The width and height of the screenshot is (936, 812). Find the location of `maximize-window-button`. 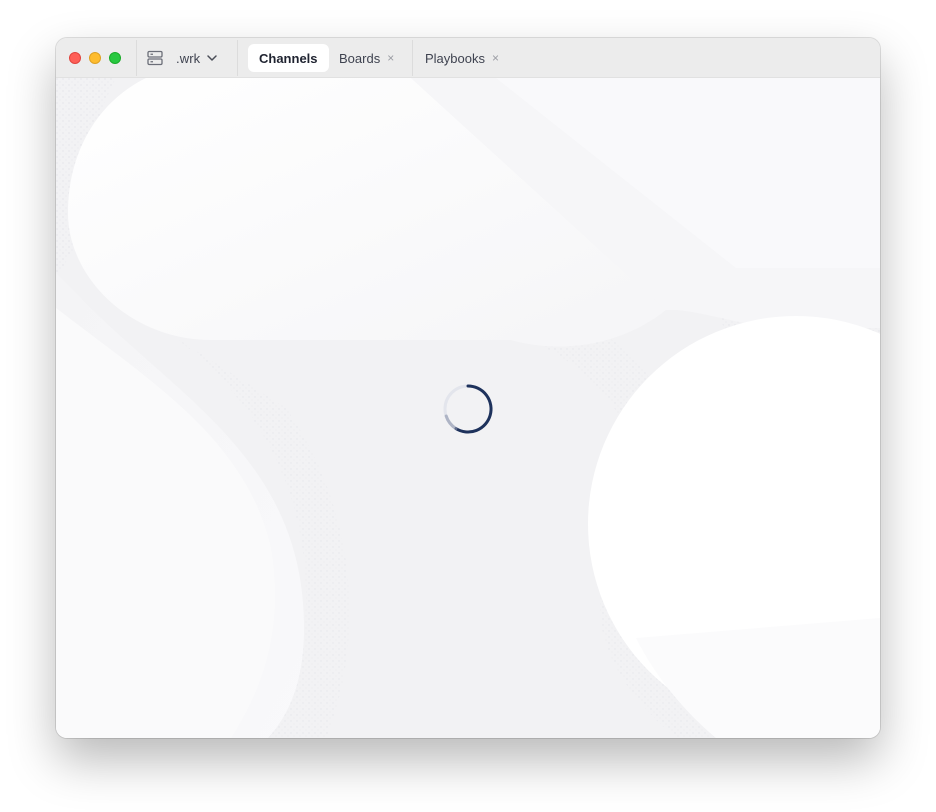

maximize-window-button is located at coordinates (115, 58).